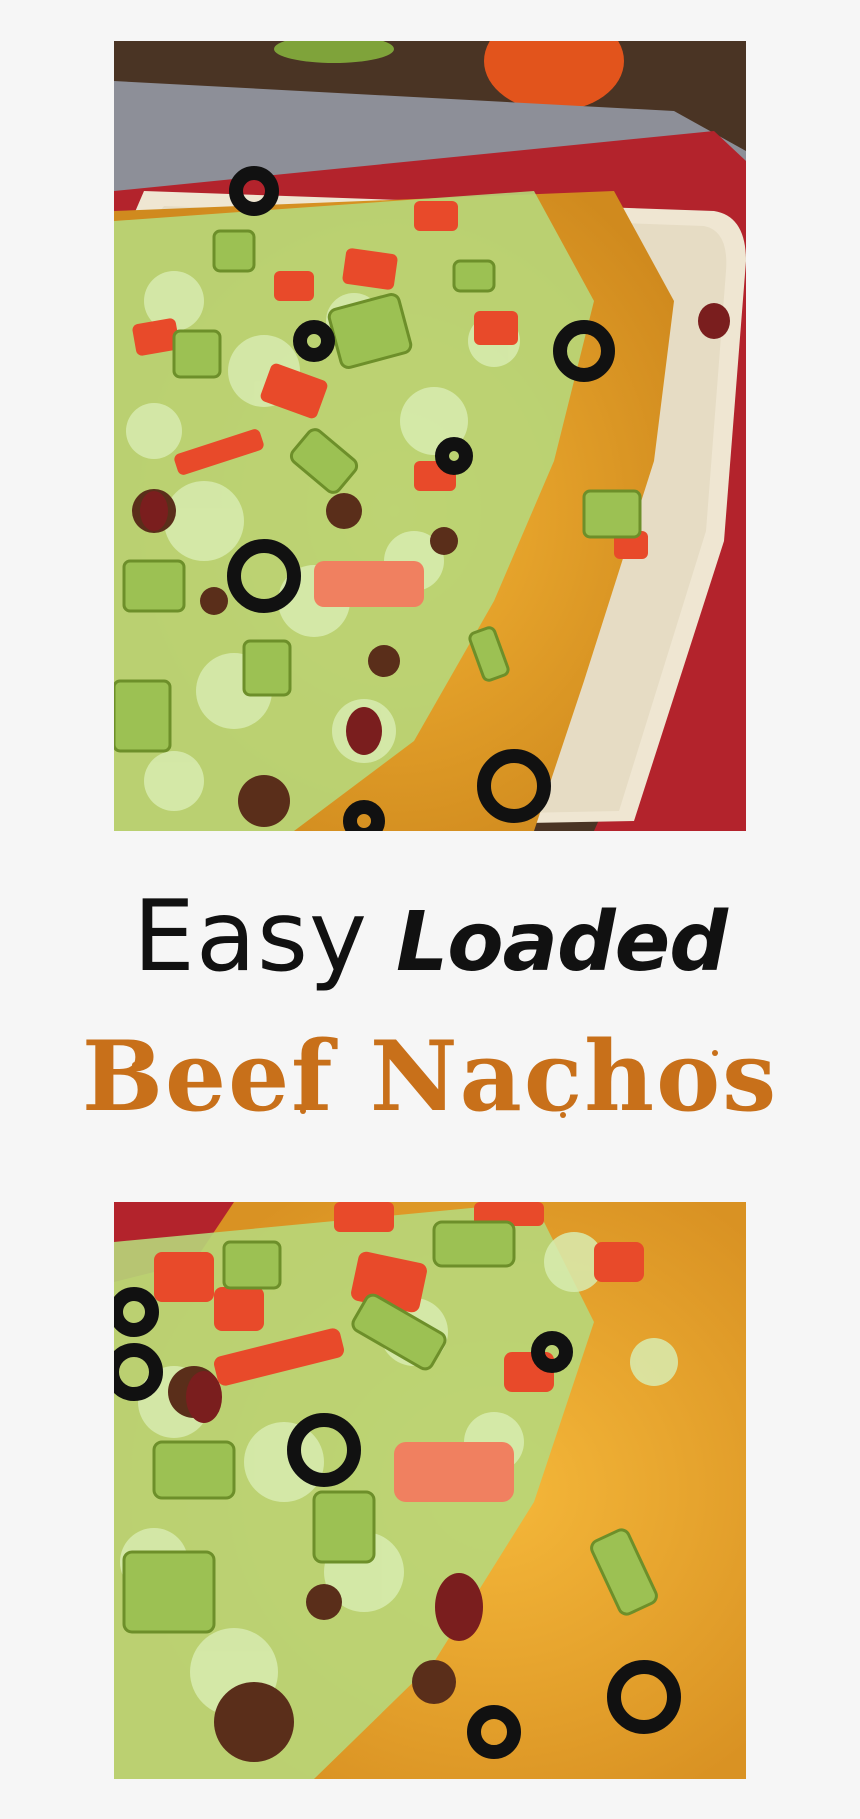  What do you see at coordinates (430, 1076) in the screenshot?
I see `title-line-2: Beef Nachos` at bounding box center [430, 1076].